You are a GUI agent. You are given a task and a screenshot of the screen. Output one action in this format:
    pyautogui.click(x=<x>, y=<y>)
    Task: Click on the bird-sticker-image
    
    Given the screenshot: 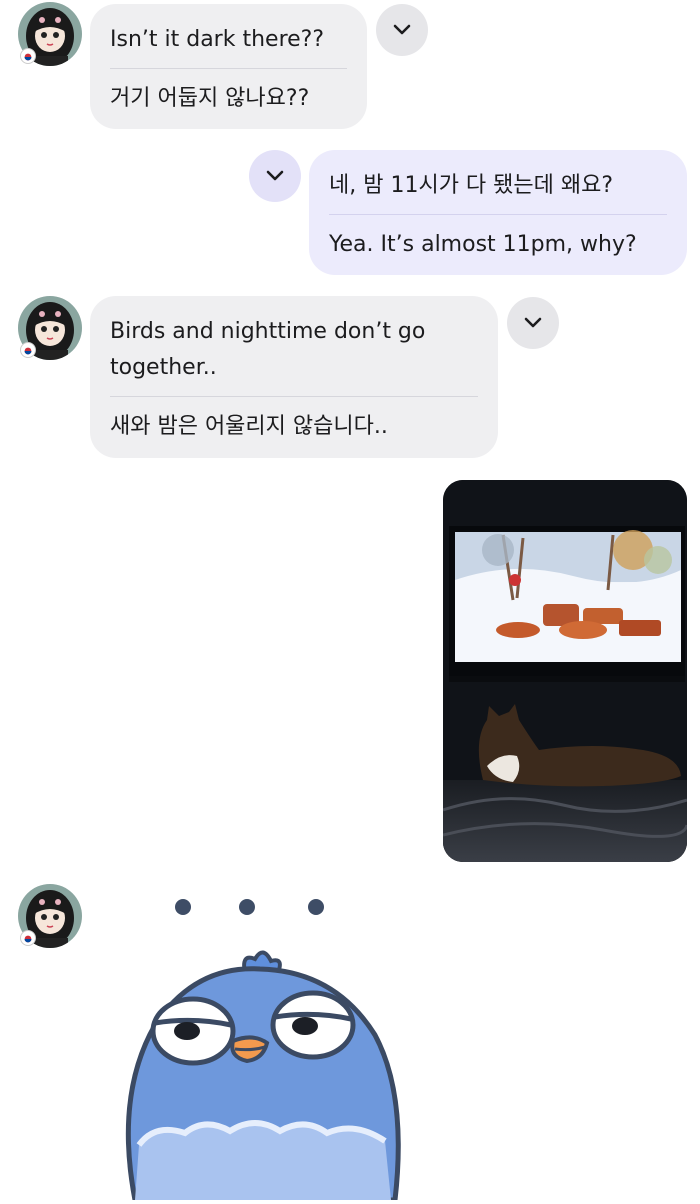 What is the action you would take?
    pyautogui.click(x=263, y=1076)
    